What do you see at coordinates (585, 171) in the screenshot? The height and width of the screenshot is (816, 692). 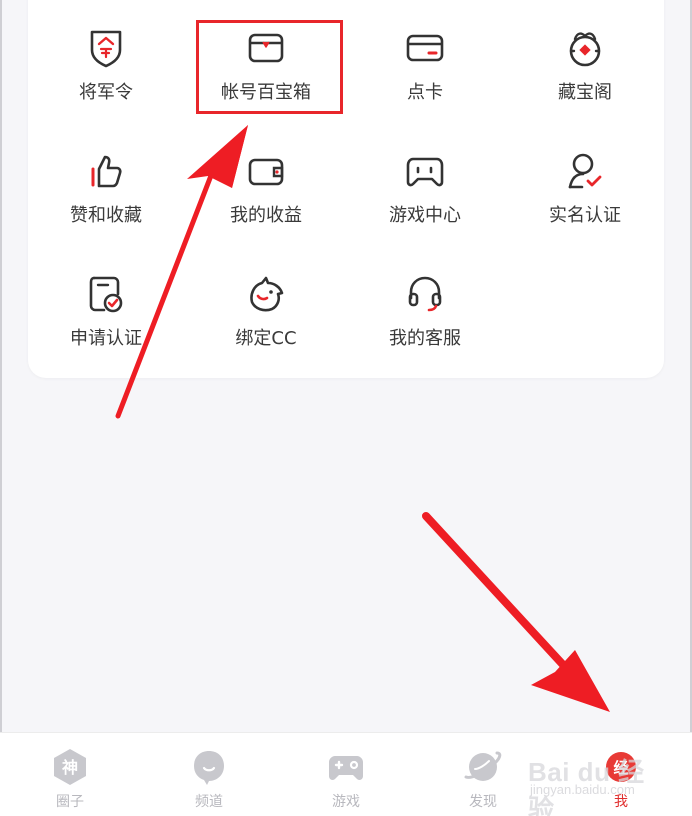 I see `user-verify-icon` at bounding box center [585, 171].